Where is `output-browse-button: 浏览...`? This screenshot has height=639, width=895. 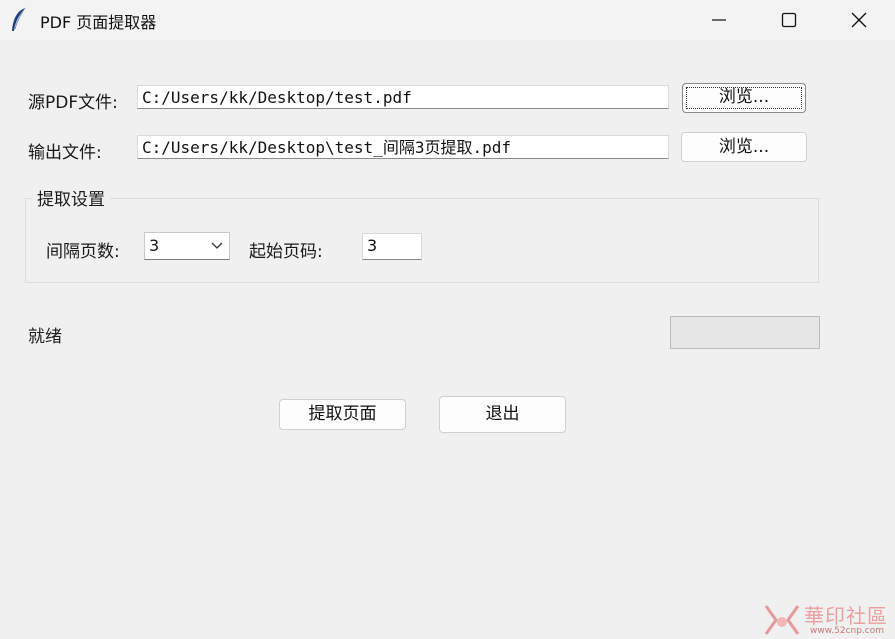 output-browse-button: 浏览... is located at coordinates (744, 147).